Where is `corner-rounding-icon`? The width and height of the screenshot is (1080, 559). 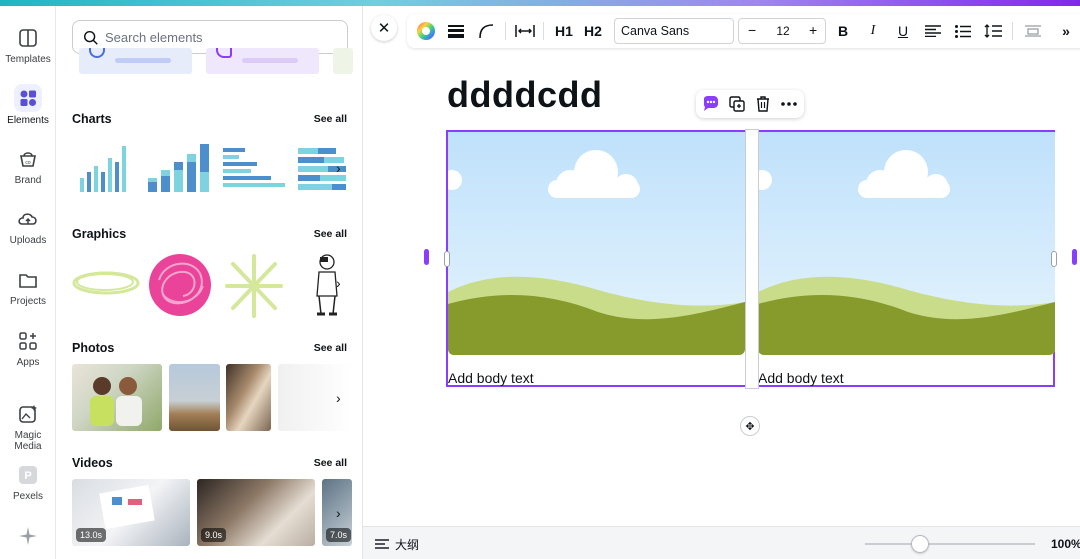 corner-rounding-icon is located at coordinates (486, 31).